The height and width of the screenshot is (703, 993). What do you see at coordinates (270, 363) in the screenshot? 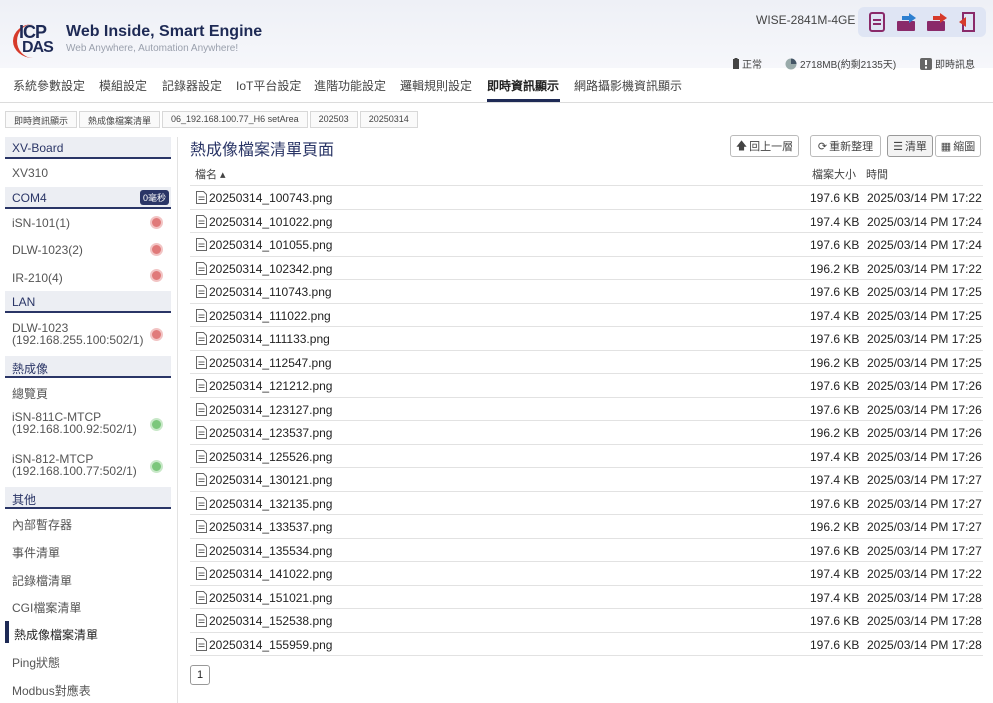
I see `file-name: 20250314_112547.png` at bounding box center [270, 363].